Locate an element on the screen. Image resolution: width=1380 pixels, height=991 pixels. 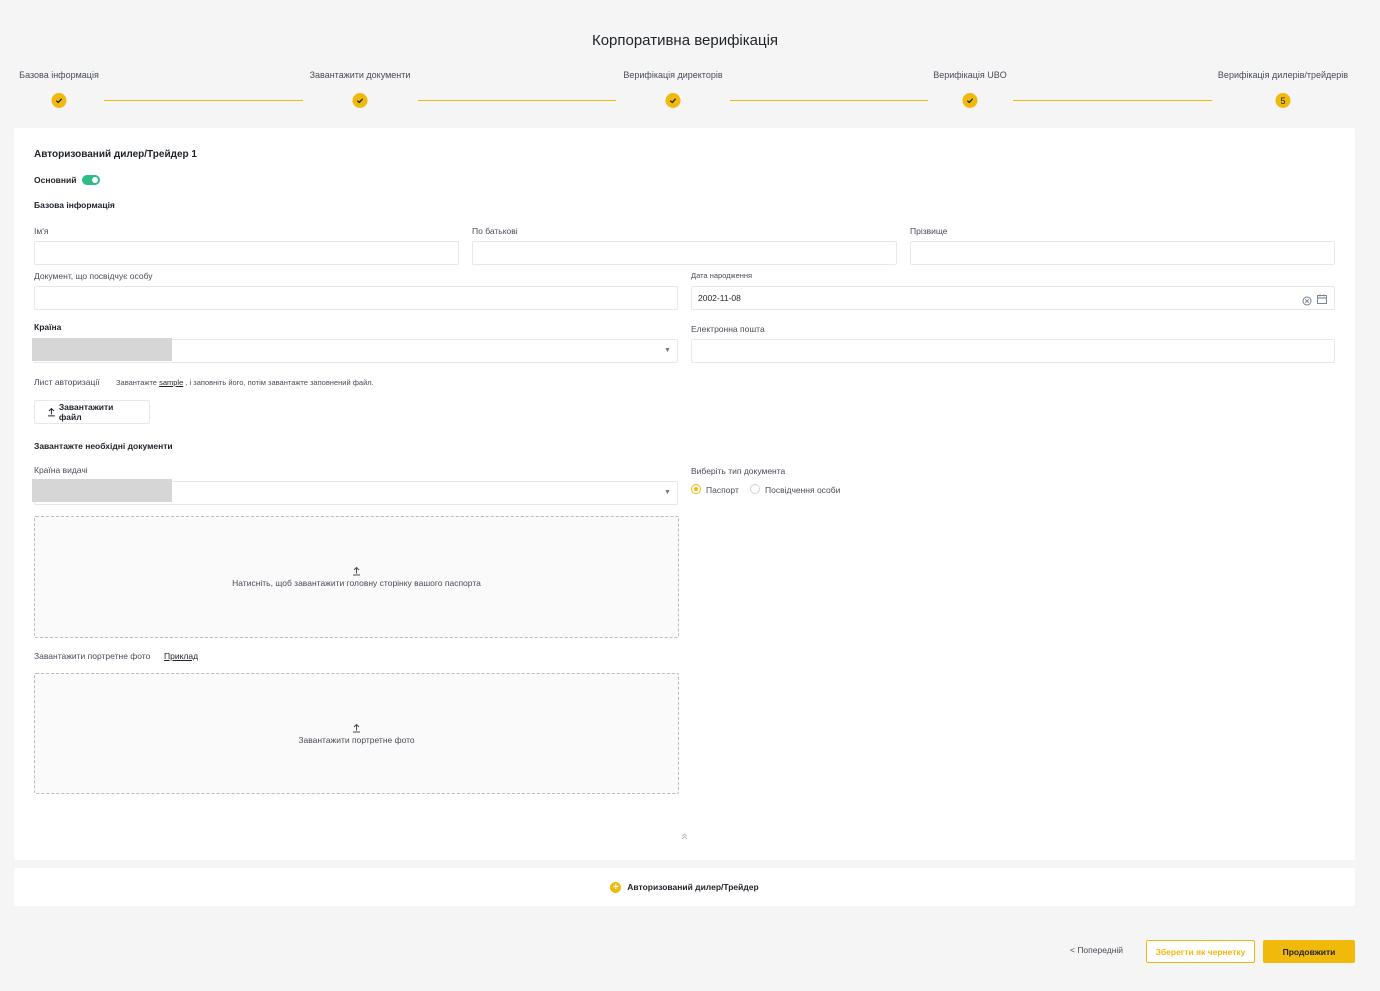
example-link-text: Приклад is located at coordinates (181, 656).